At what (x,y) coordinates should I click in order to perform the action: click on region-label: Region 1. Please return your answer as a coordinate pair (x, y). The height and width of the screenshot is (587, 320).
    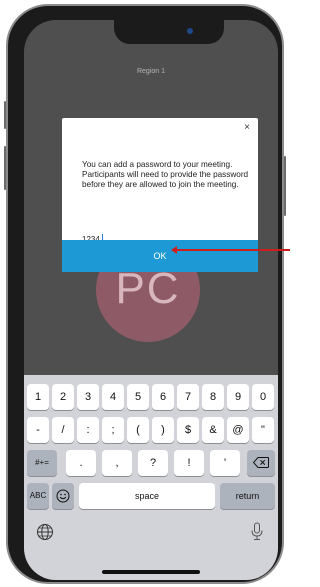
    Looking at the image, I should click on (151, 71).